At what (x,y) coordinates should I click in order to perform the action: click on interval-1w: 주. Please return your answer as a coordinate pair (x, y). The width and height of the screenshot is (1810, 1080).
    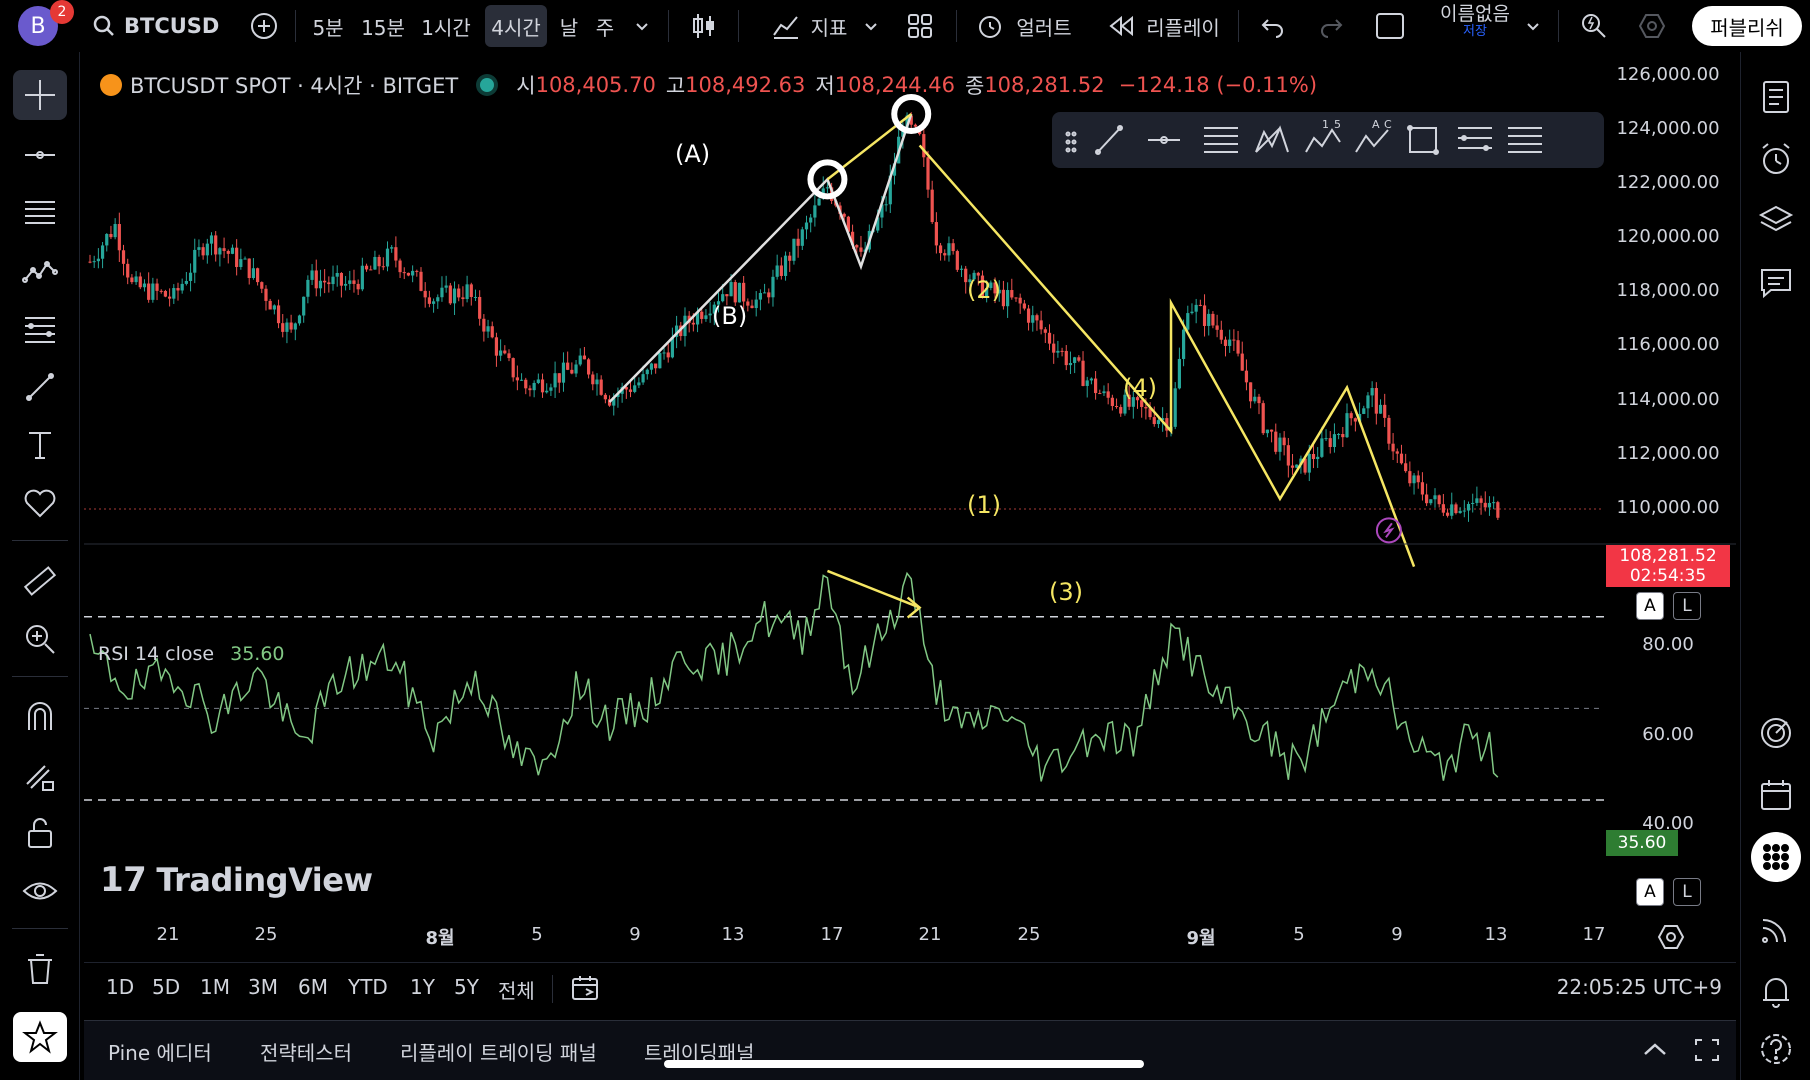
    Looking at the image, I should click on (605, 26).